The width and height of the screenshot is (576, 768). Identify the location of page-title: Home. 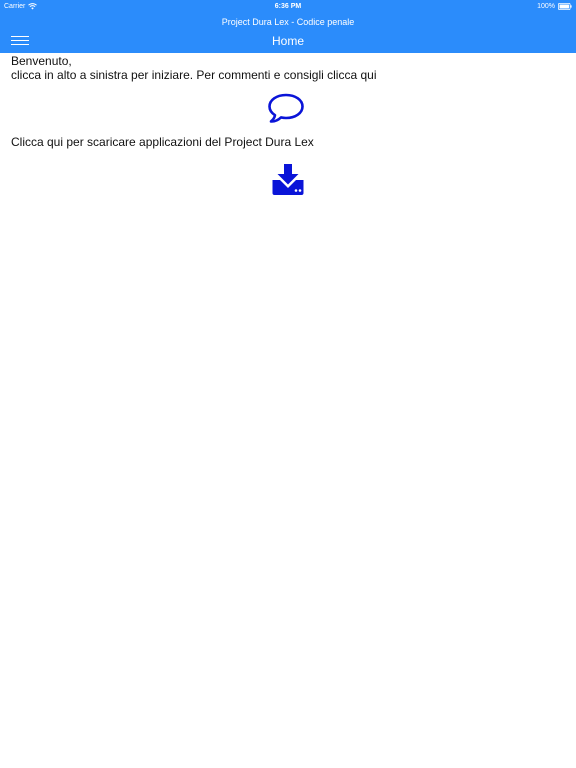
(287, 41).